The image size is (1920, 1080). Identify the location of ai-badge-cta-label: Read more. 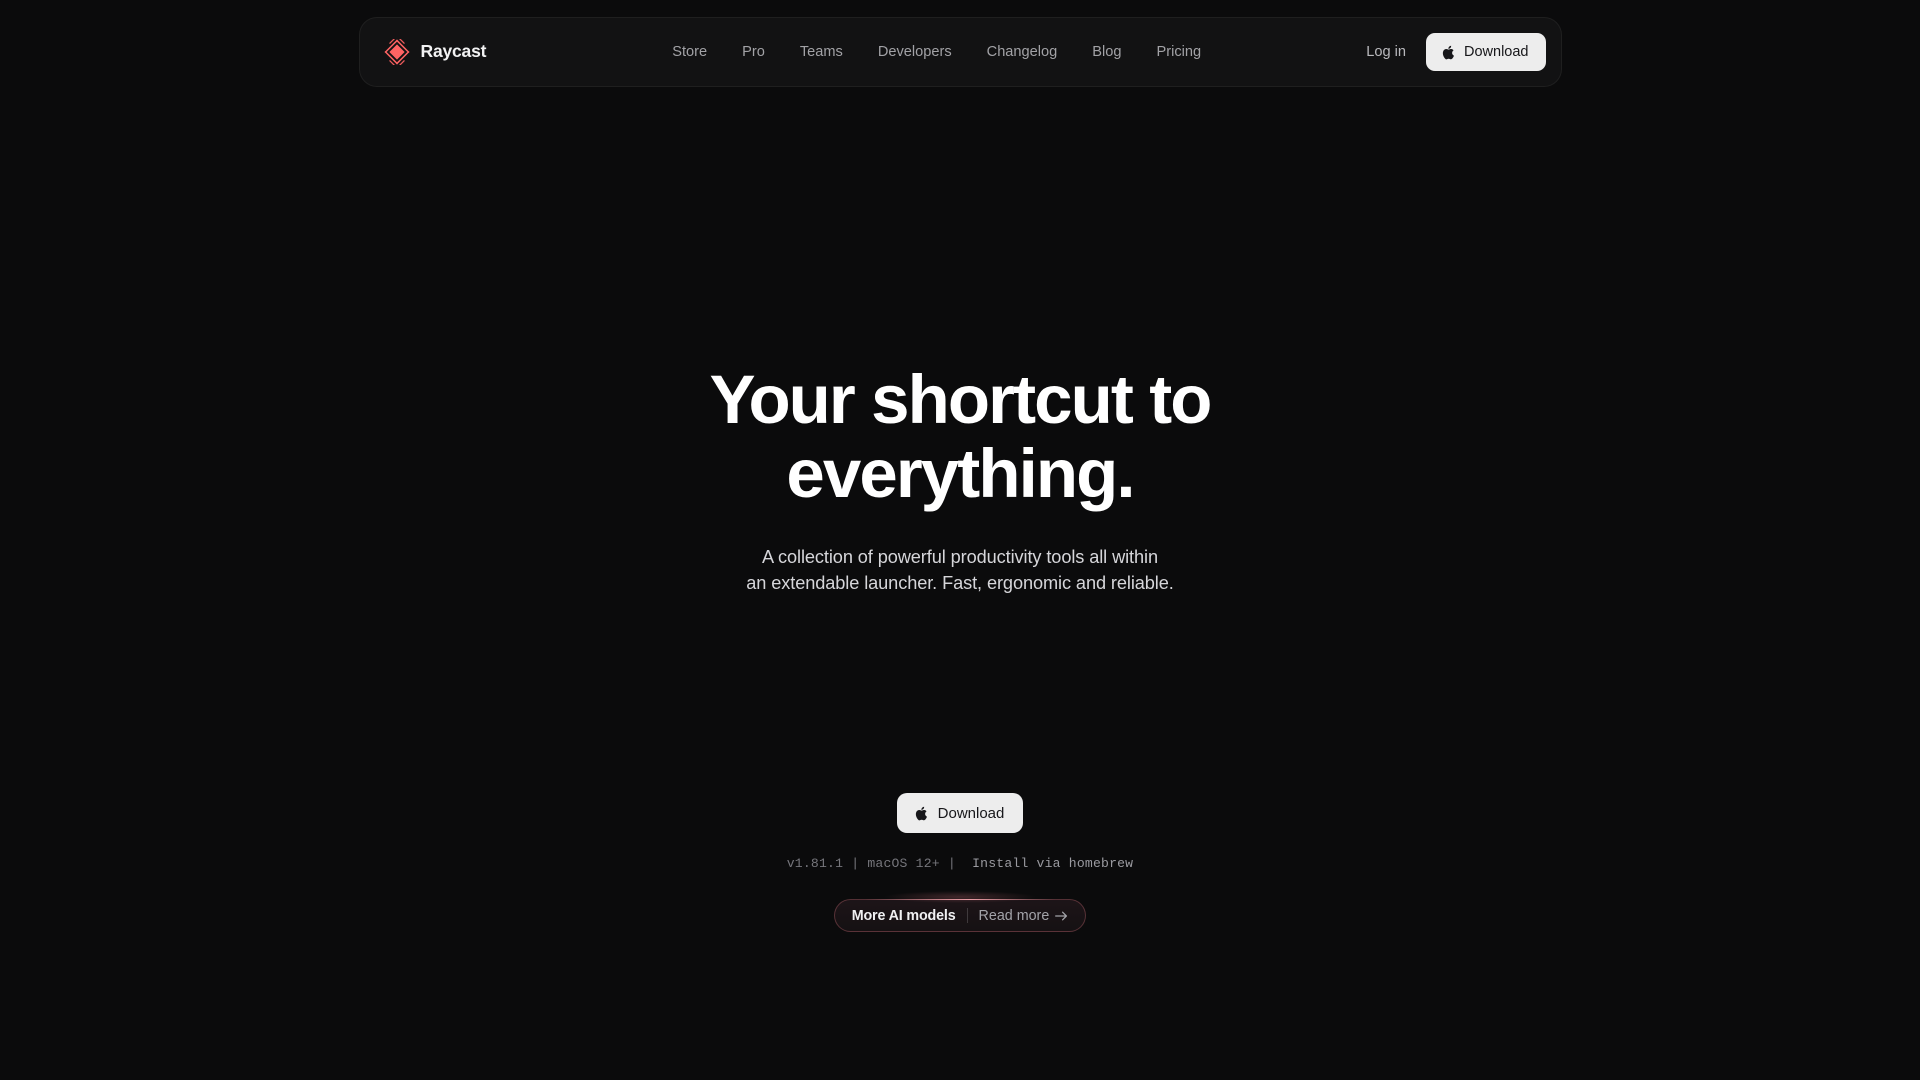
(1014, 915).